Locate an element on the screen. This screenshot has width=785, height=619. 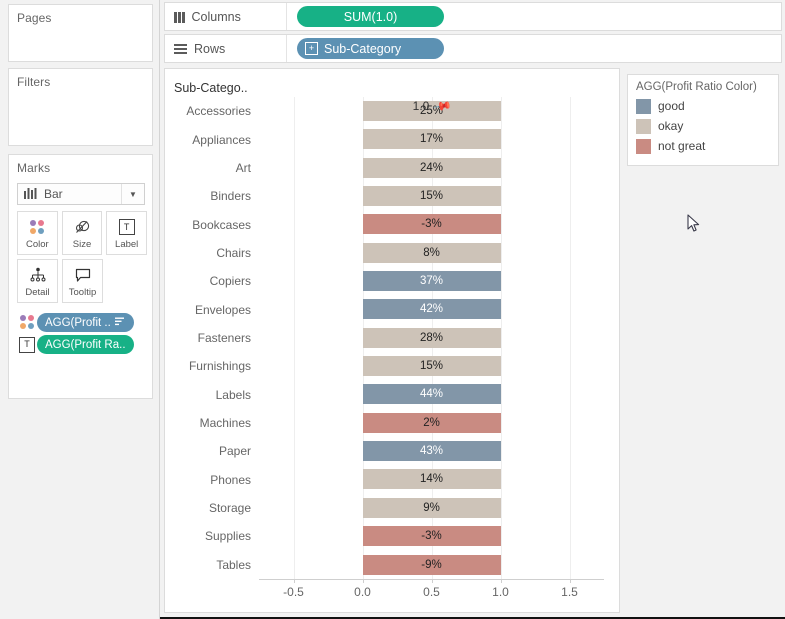
bar-chart-icon is located at coordinates (31, 194).